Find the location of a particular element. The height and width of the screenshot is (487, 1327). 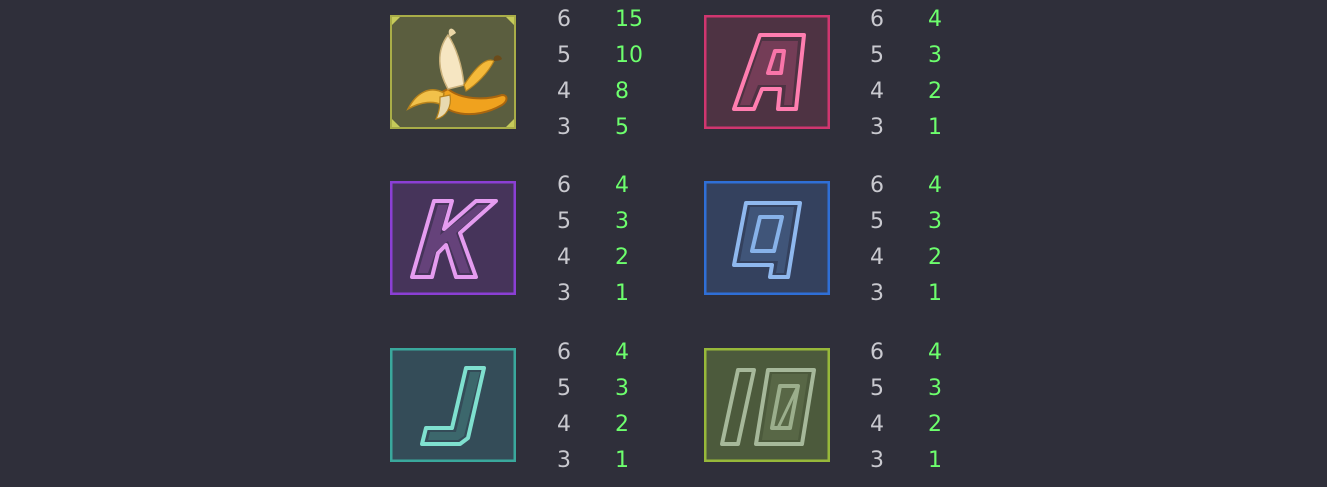

ten-symbol is located at coordinates (767, 405).